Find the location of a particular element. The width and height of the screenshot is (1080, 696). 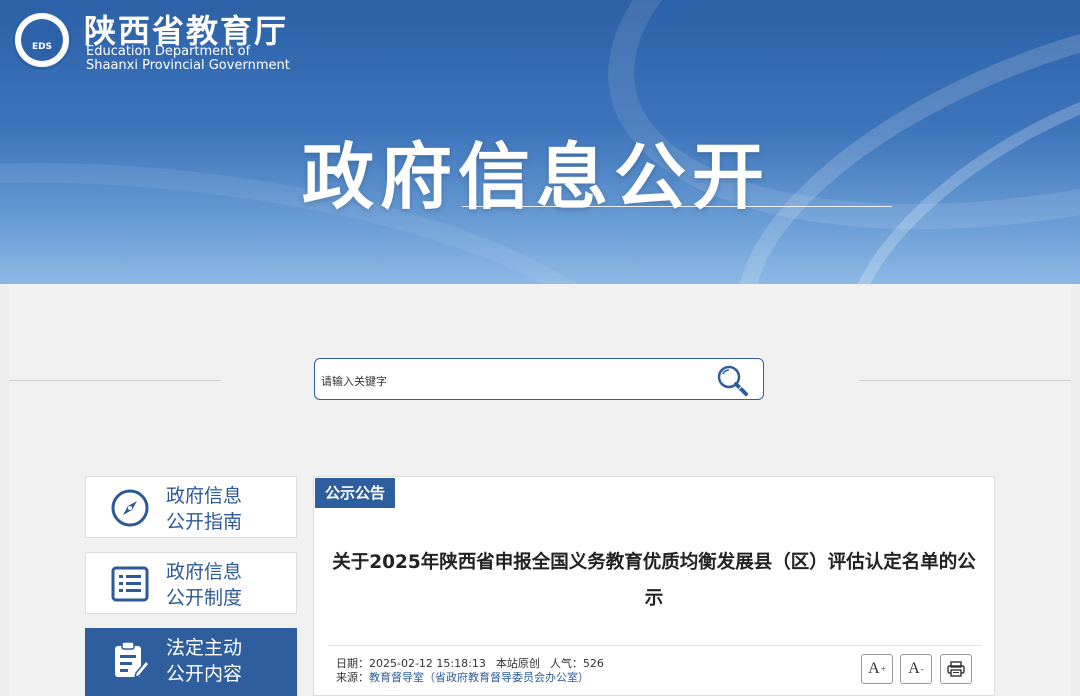

font-larger-button: A + is located at coordinates (877, 669).